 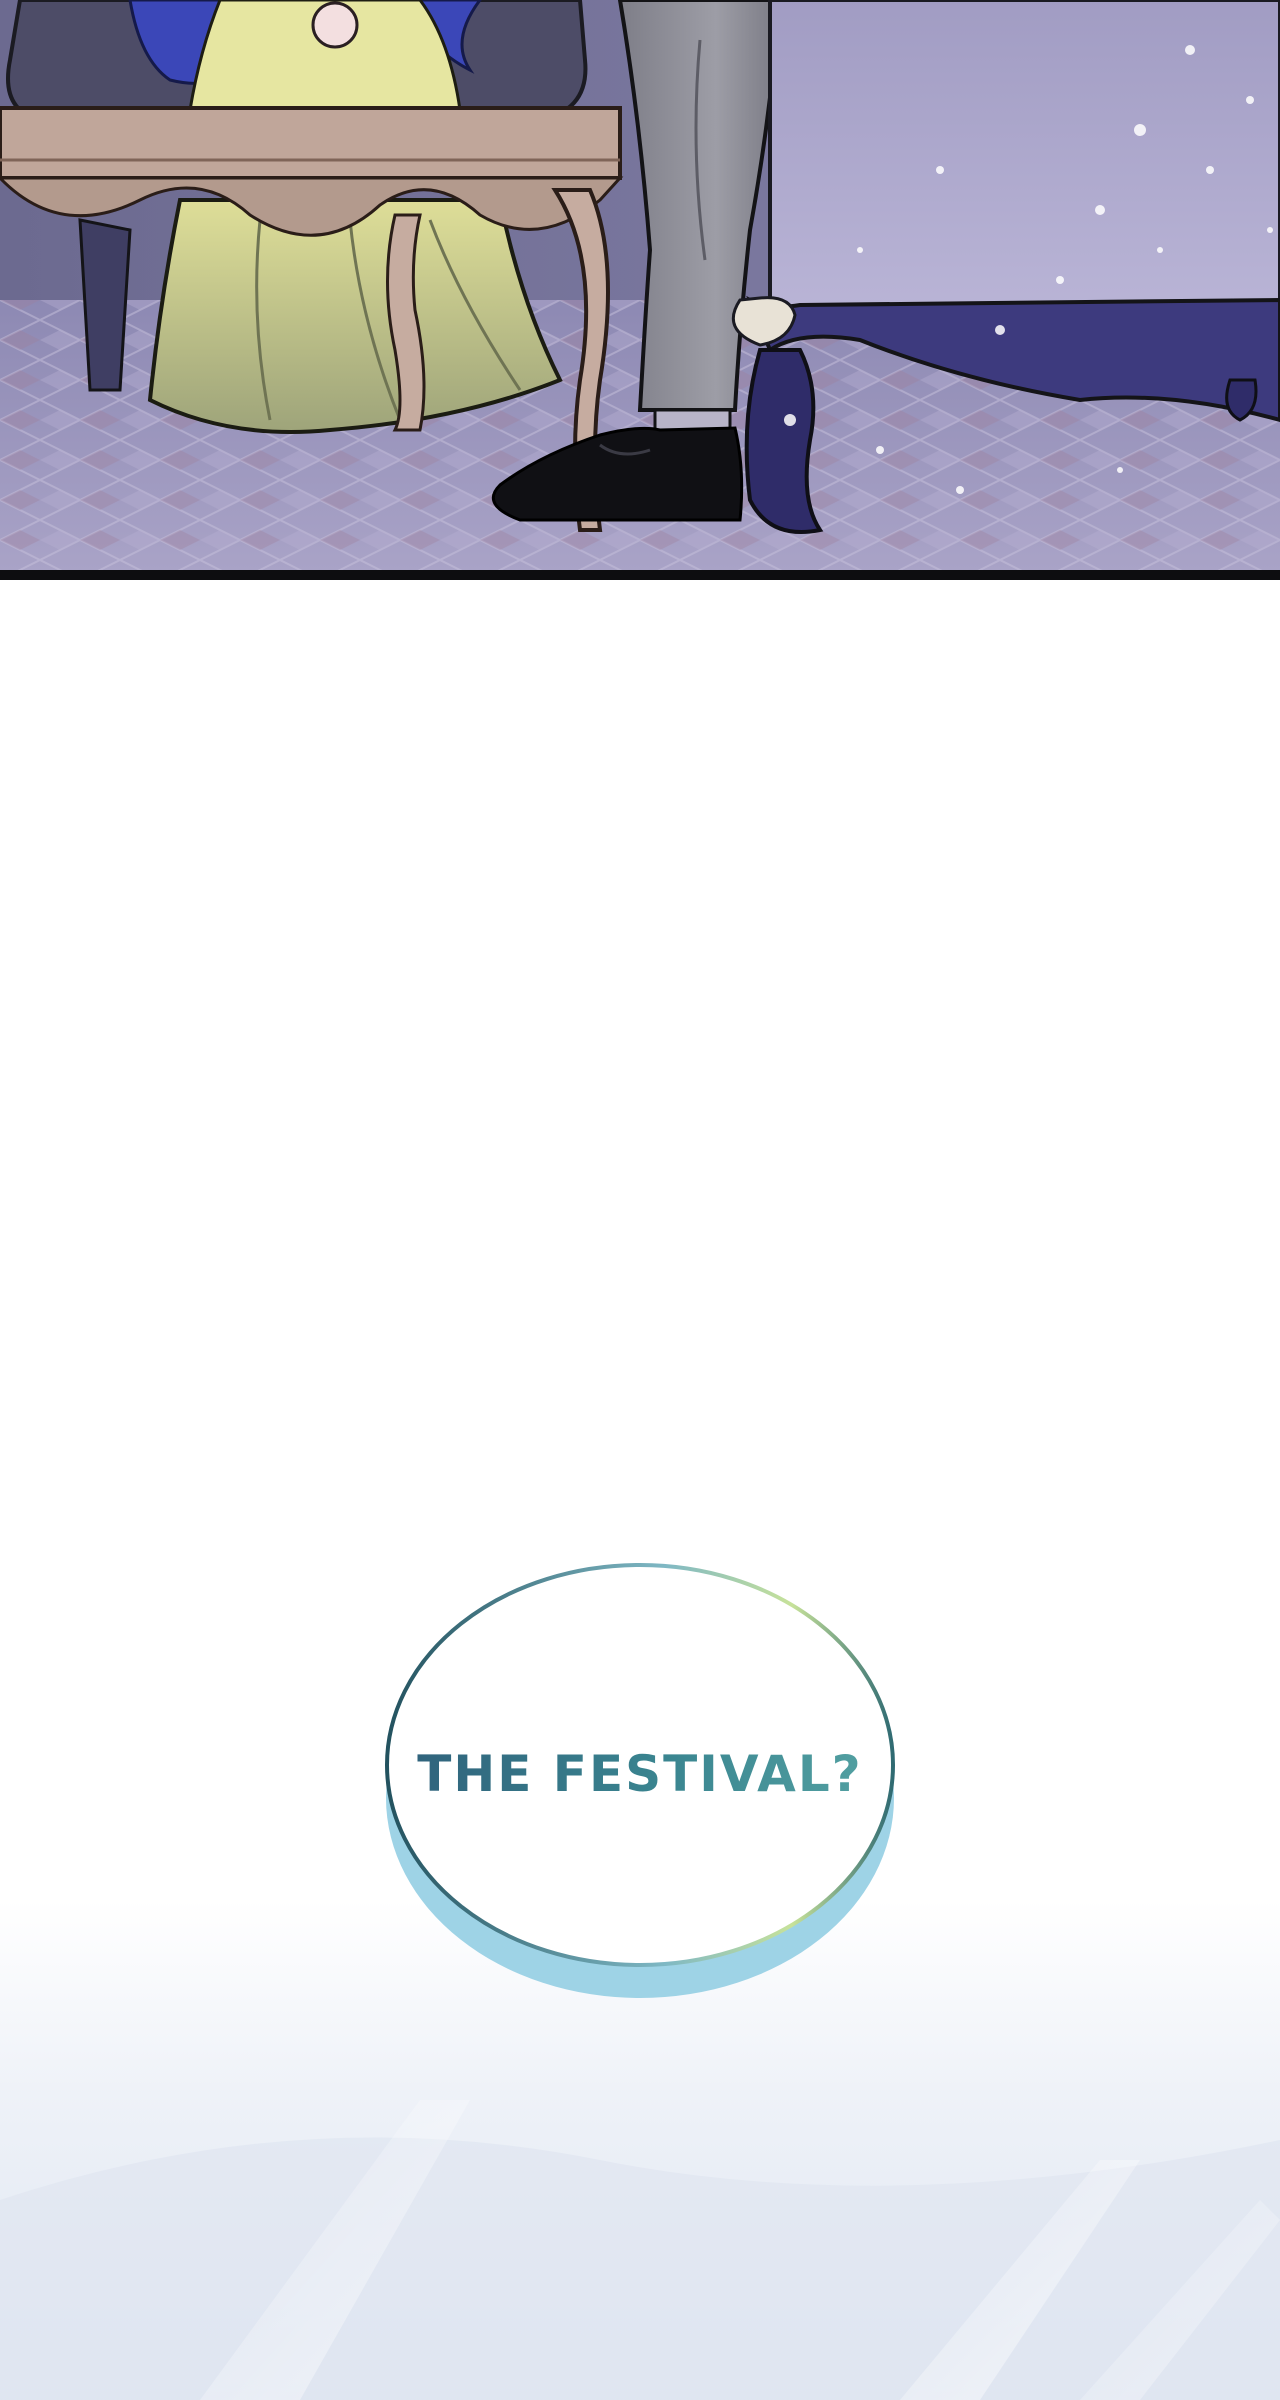 I want to click on speech-bubble: THE FESTIVAL?, so click(x=640, y=1785).